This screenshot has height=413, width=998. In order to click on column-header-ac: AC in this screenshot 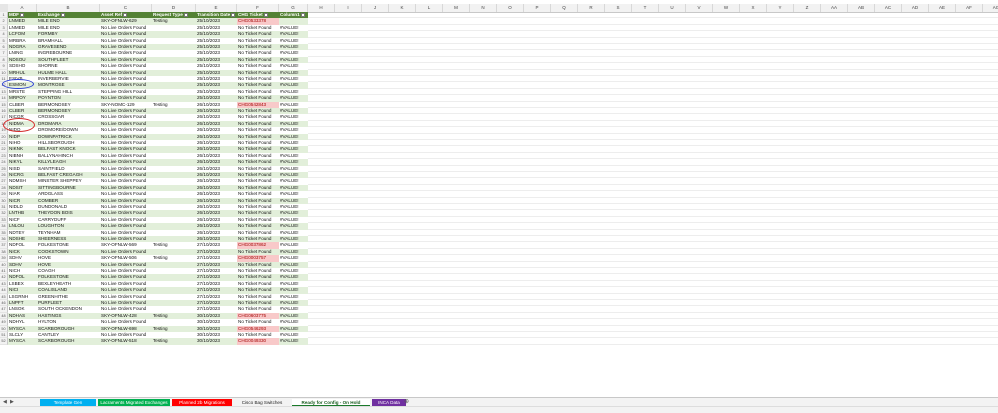, I will do `click(888, 8)`.